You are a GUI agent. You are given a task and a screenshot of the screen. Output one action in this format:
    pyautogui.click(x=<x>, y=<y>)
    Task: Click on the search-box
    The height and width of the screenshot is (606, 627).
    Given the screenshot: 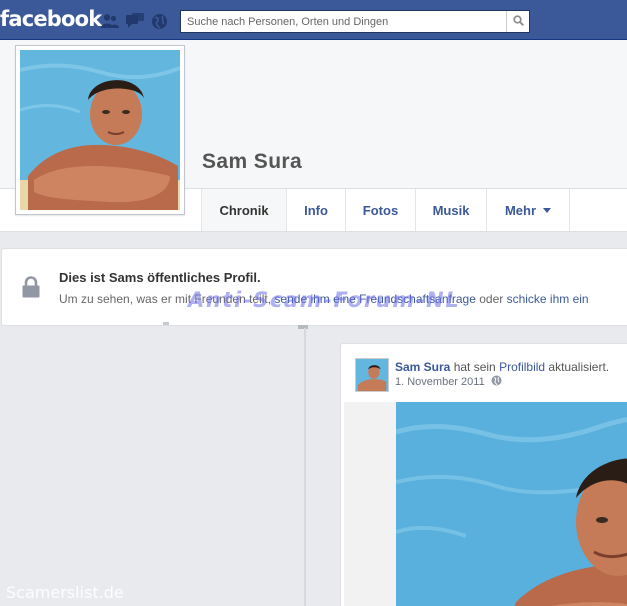 What is the action you would take?
    pyautogui.click(x=355, y=21)
    